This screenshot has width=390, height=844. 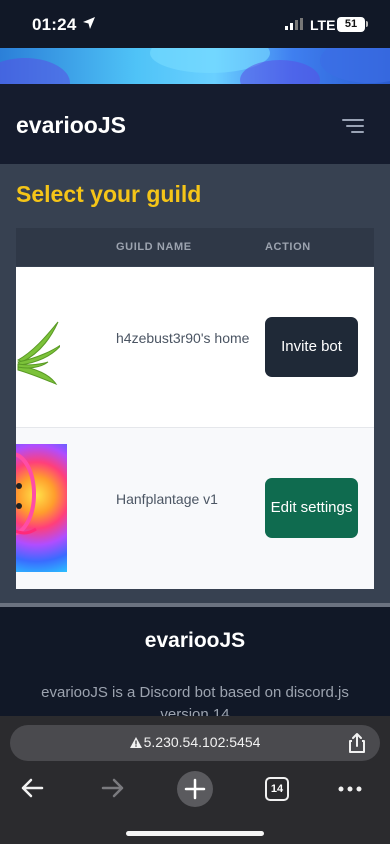 I want to click on header-banner, so click(x=195, y=66).